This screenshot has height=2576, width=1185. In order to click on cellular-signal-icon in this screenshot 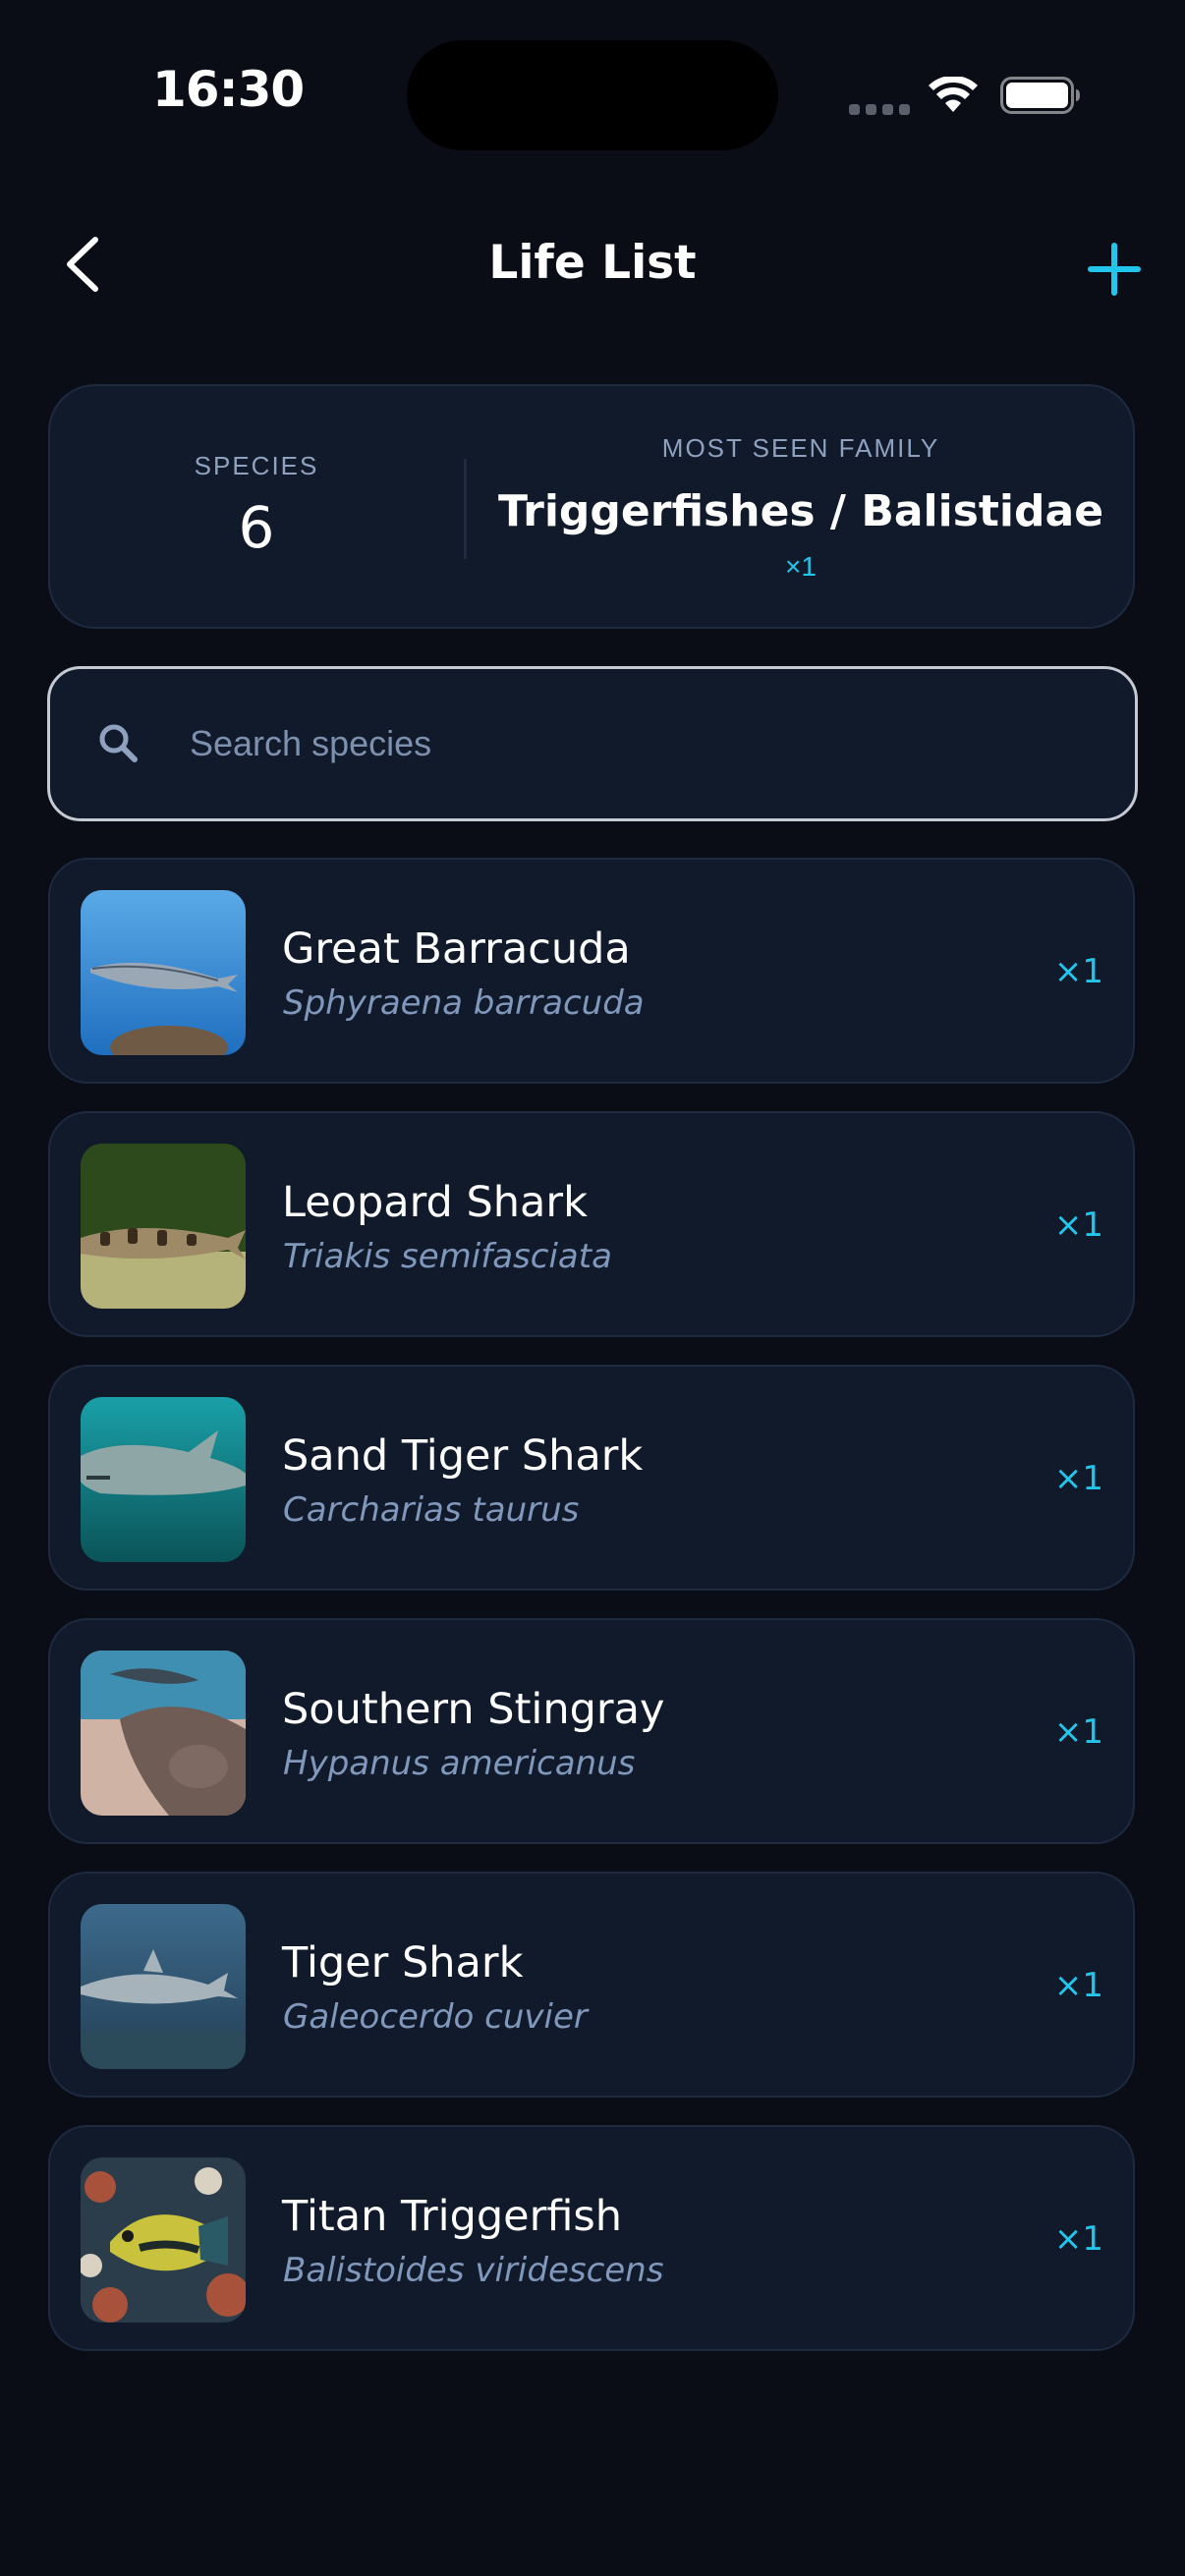, I will do `click(880, 109)`.